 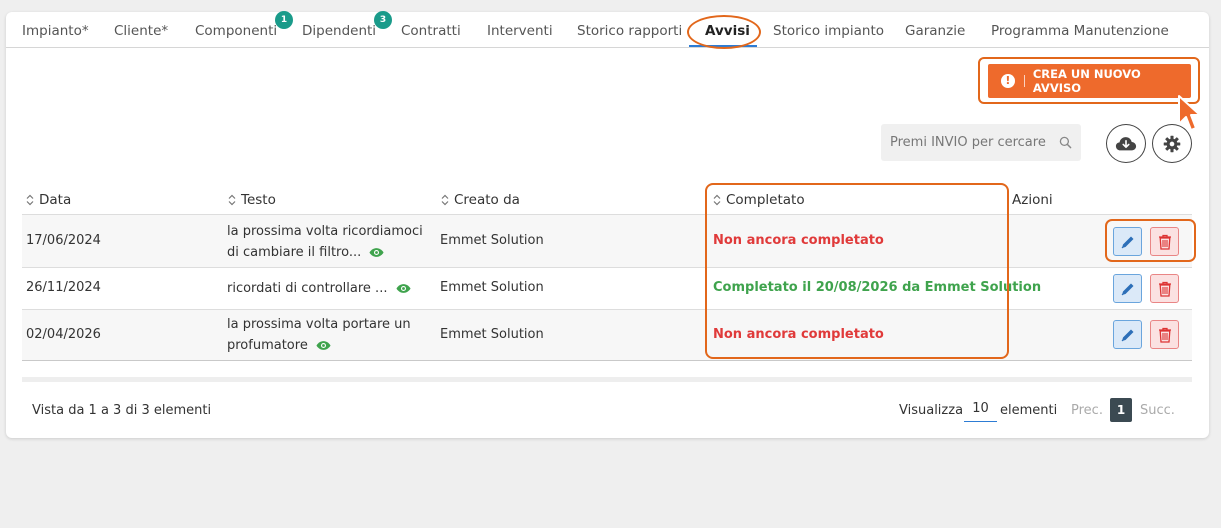 I want to click on highlight-ring-actions, so click(x=1150, y=240).